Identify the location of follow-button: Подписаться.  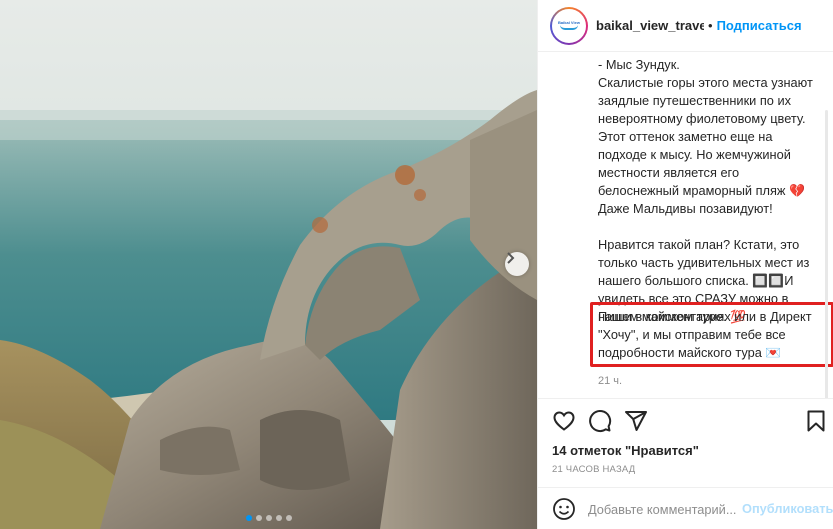
(759, 25).